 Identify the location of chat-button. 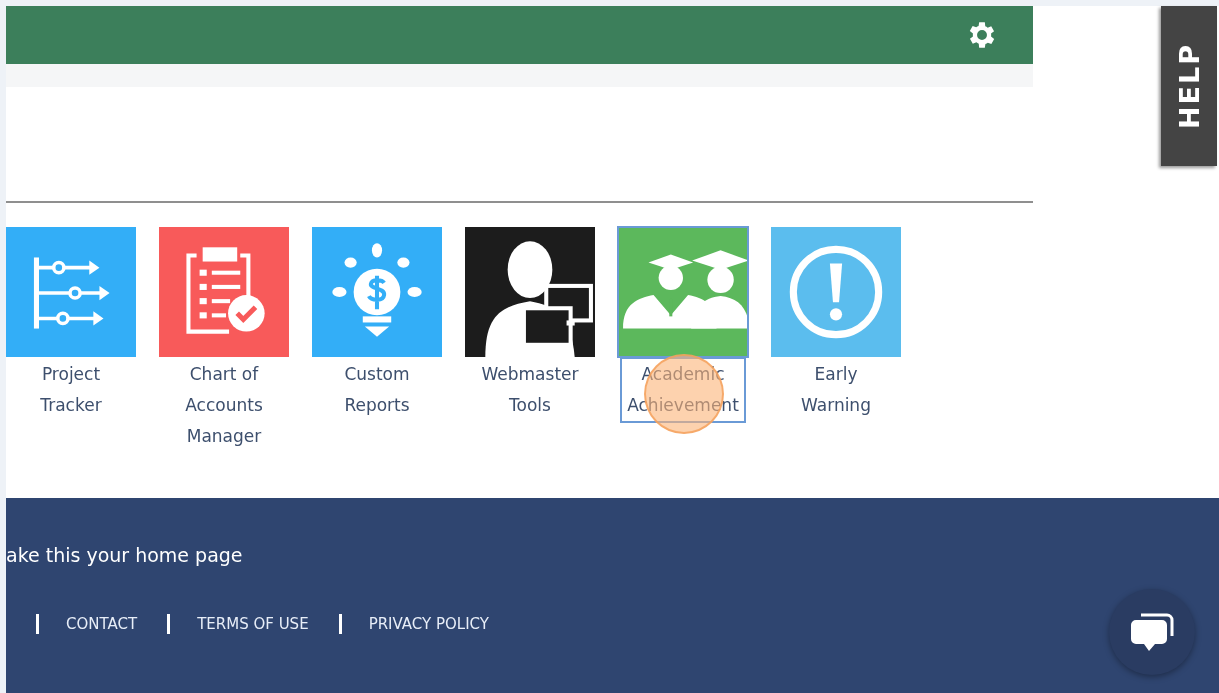
(1152, 632).